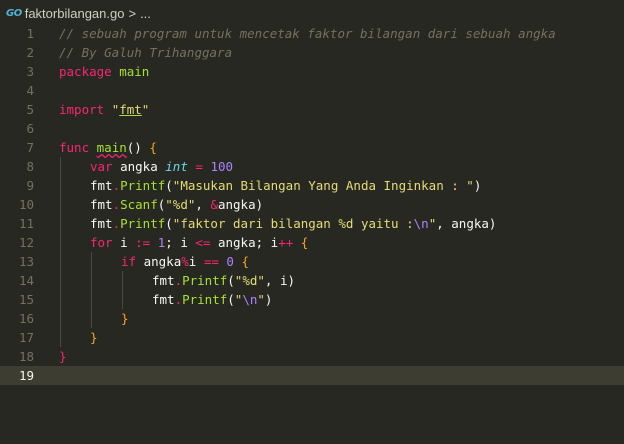 This screenshot has width=624, height=444. I want to click on code-line: 8 var angka int = 100, so click(312, 166).